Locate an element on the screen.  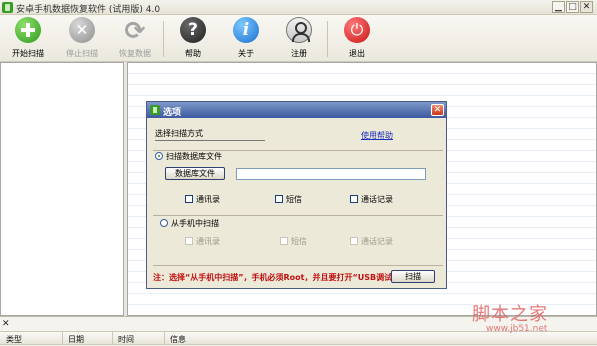
column-header-date: 日期 is located at coordinates (76, 339).